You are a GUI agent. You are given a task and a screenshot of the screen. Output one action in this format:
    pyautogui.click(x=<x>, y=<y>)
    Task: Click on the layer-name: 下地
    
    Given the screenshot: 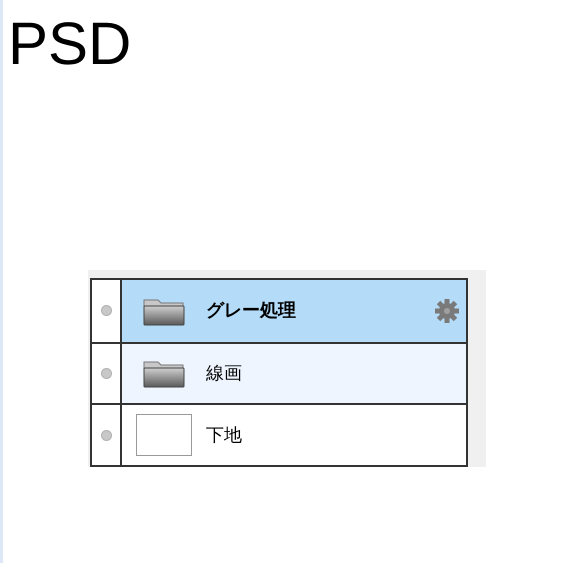 What is the action you would take?
    pyautogui.click(x=224, y=435)
    